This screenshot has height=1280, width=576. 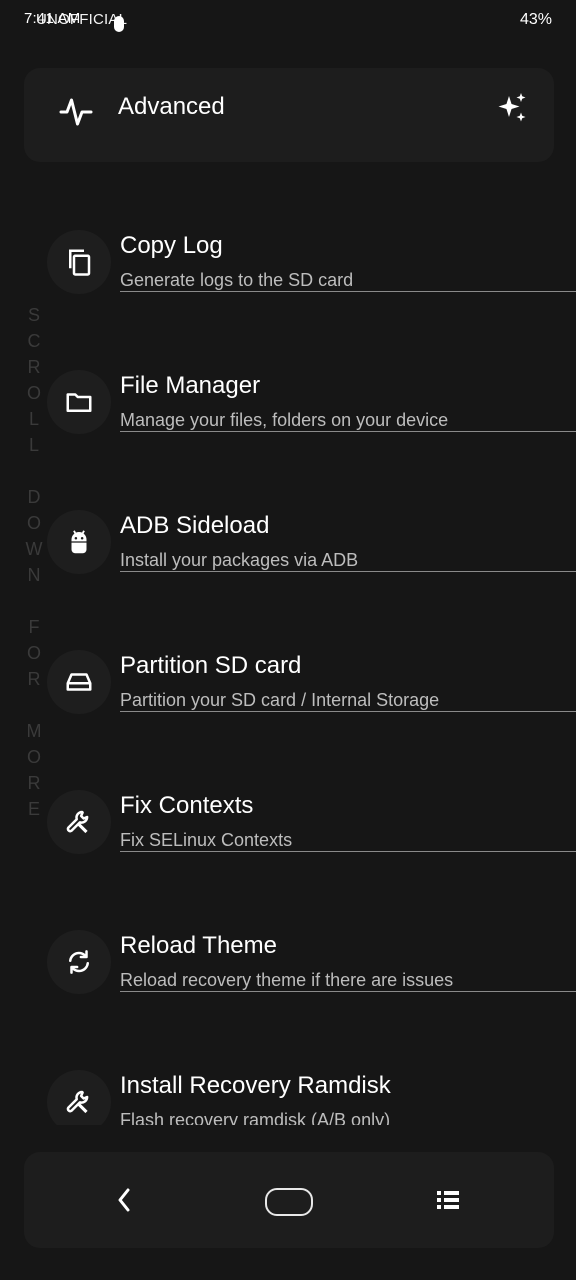 I want to click on list-item-subtitle: Install your packages via ADB, so click(x=239, y=560).